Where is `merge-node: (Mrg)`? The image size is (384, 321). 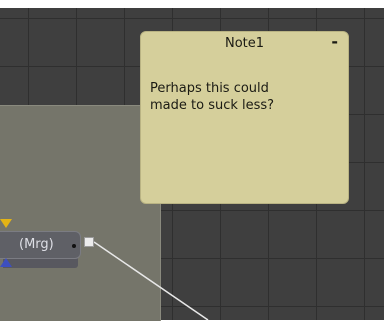
merge-node: (Mrg) is located at coordinates (40, 245).